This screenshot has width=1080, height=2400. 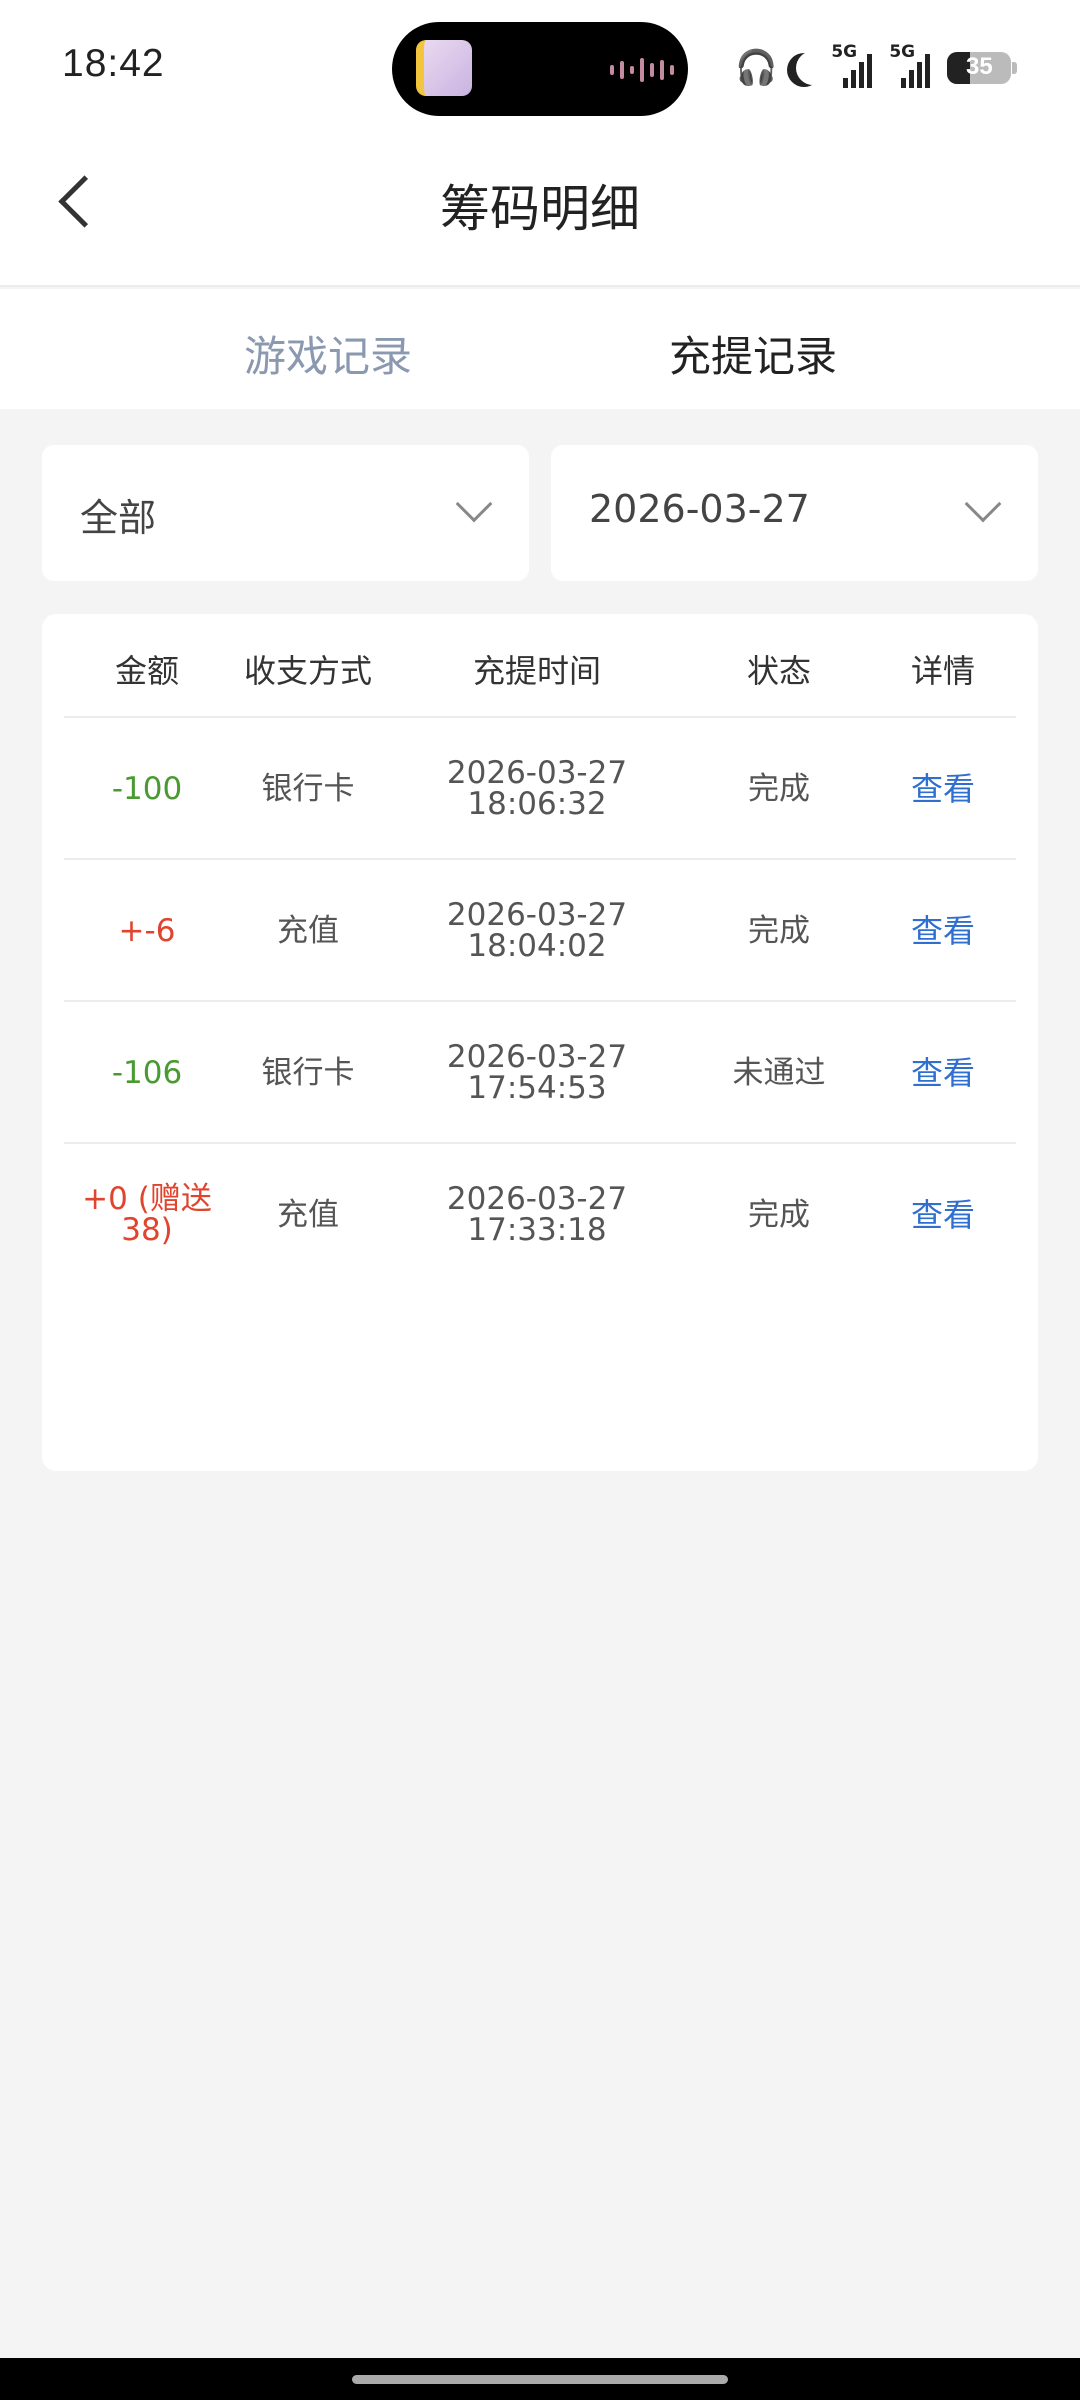 What do you see at coordinates (942, 671) in the screenshot?
I see `header-details: 详情` at bounding box center [942, 671].